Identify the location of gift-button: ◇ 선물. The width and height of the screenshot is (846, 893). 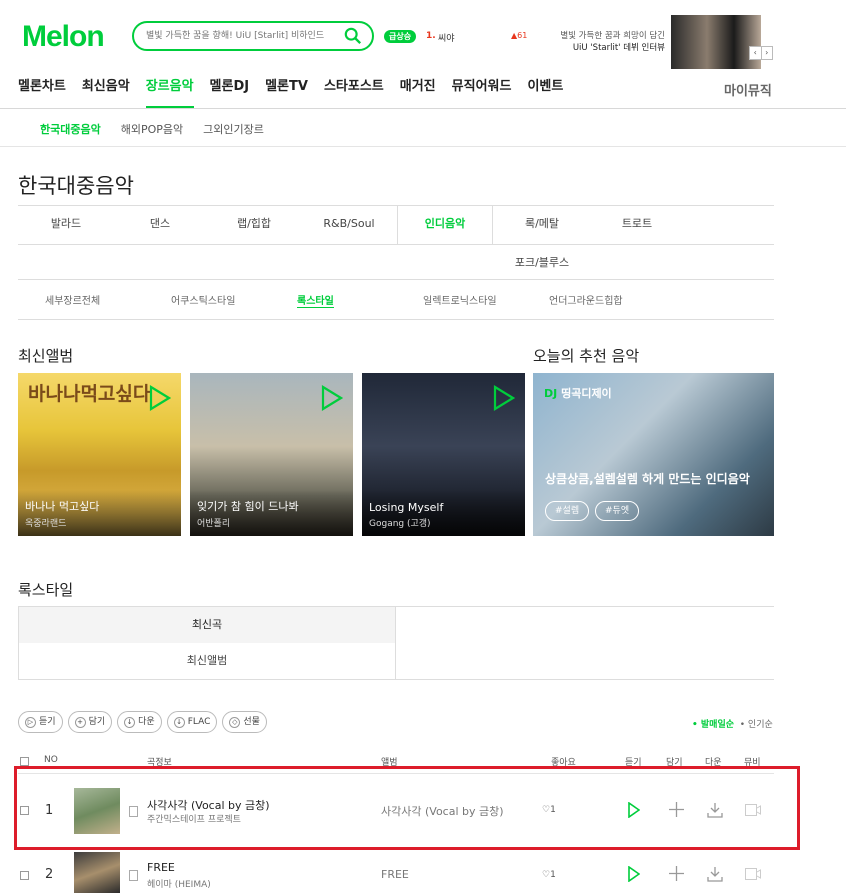
(244, 722).